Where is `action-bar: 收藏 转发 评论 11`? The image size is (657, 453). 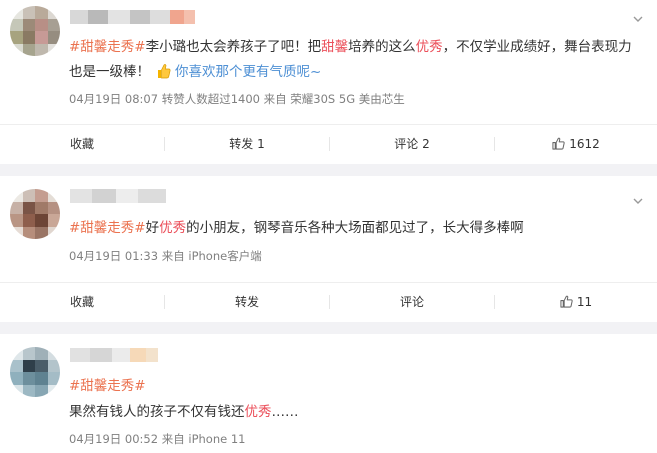
action-bar: 收藏 转发 评论 11 is located at coordinates (328, 301).